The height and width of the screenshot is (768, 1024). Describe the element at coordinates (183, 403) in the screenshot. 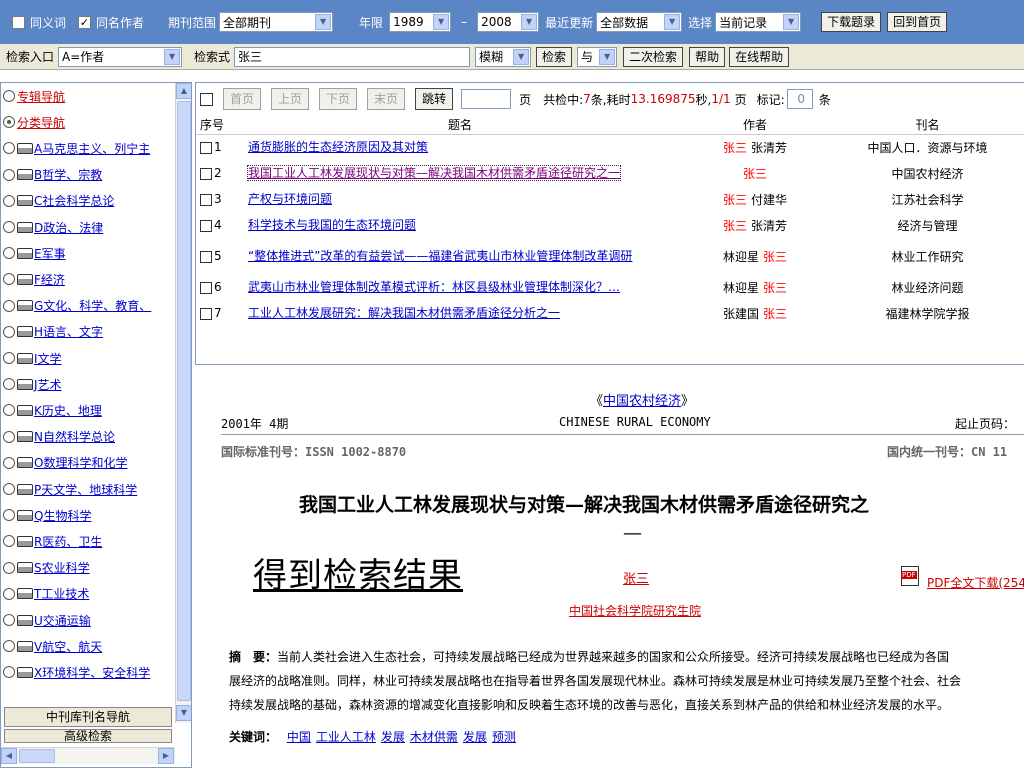

I see `tree-vertical-scrollbar: ▲ ▼` at that location.